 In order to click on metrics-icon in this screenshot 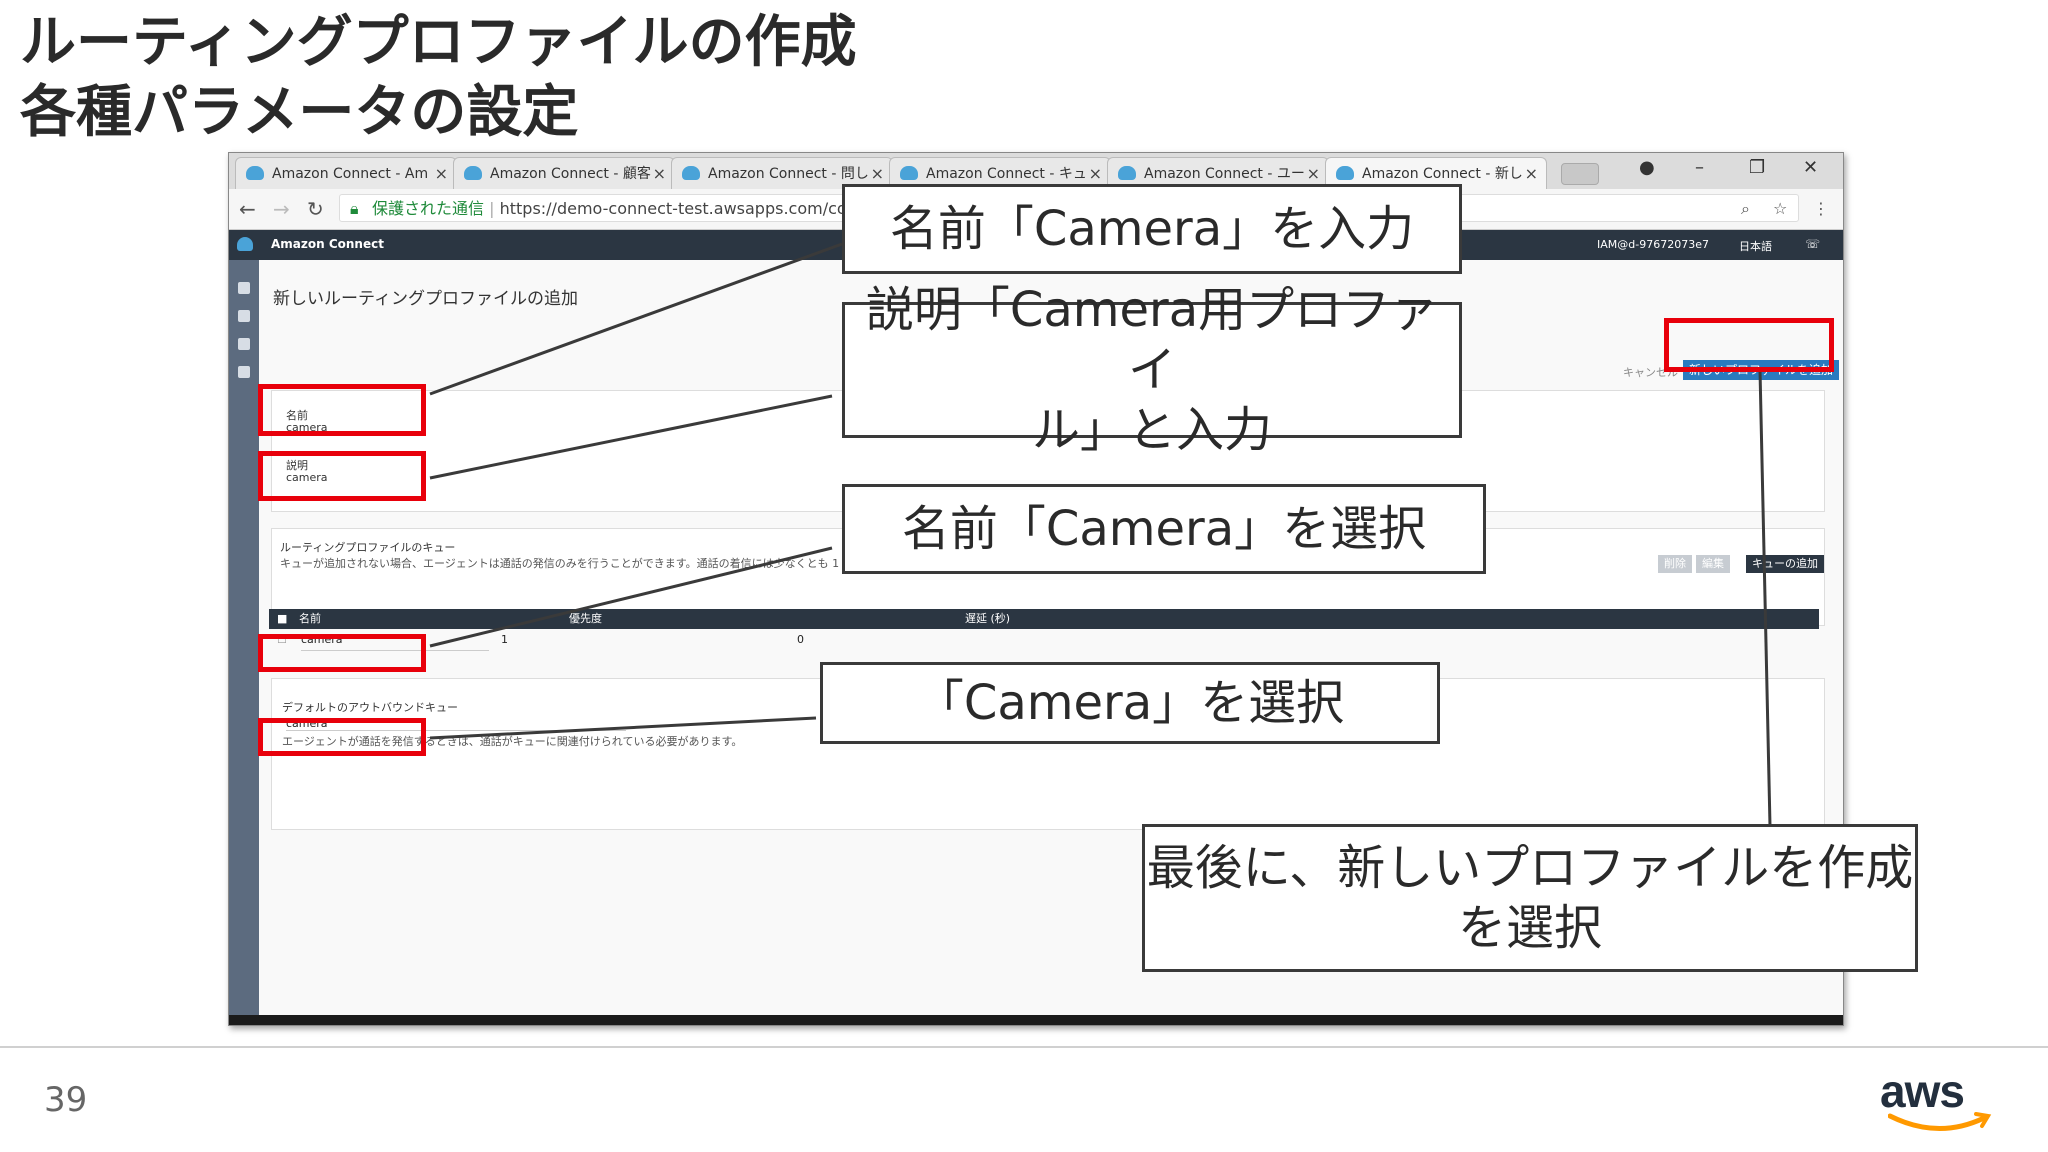, I will do `click(244, 316)`.